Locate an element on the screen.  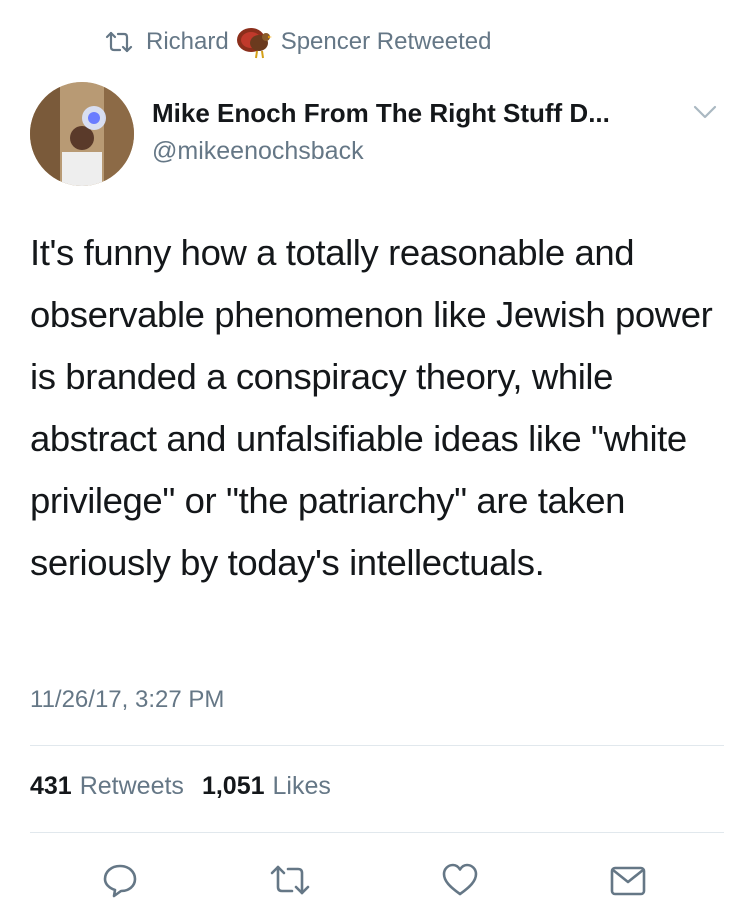
likes-label: Likes is located at coordinates (301, 786).